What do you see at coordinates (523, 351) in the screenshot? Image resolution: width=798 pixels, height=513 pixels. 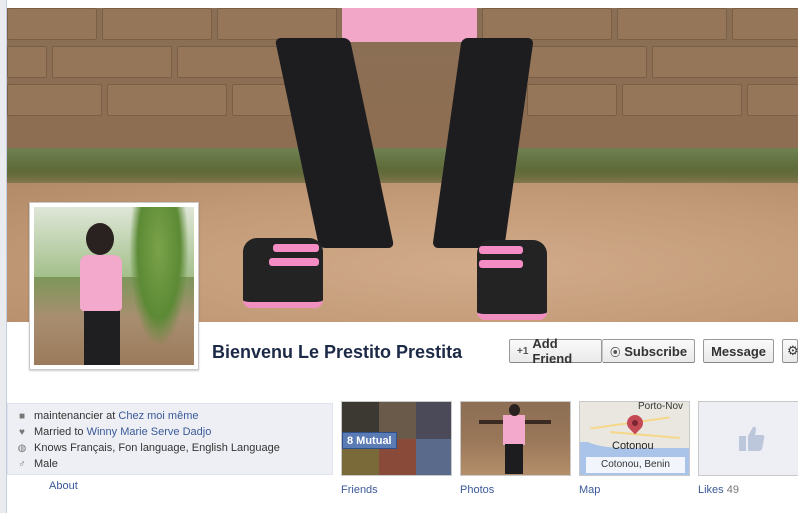 I see `add-friend-icon: +1` at bounding box center [523, 351].